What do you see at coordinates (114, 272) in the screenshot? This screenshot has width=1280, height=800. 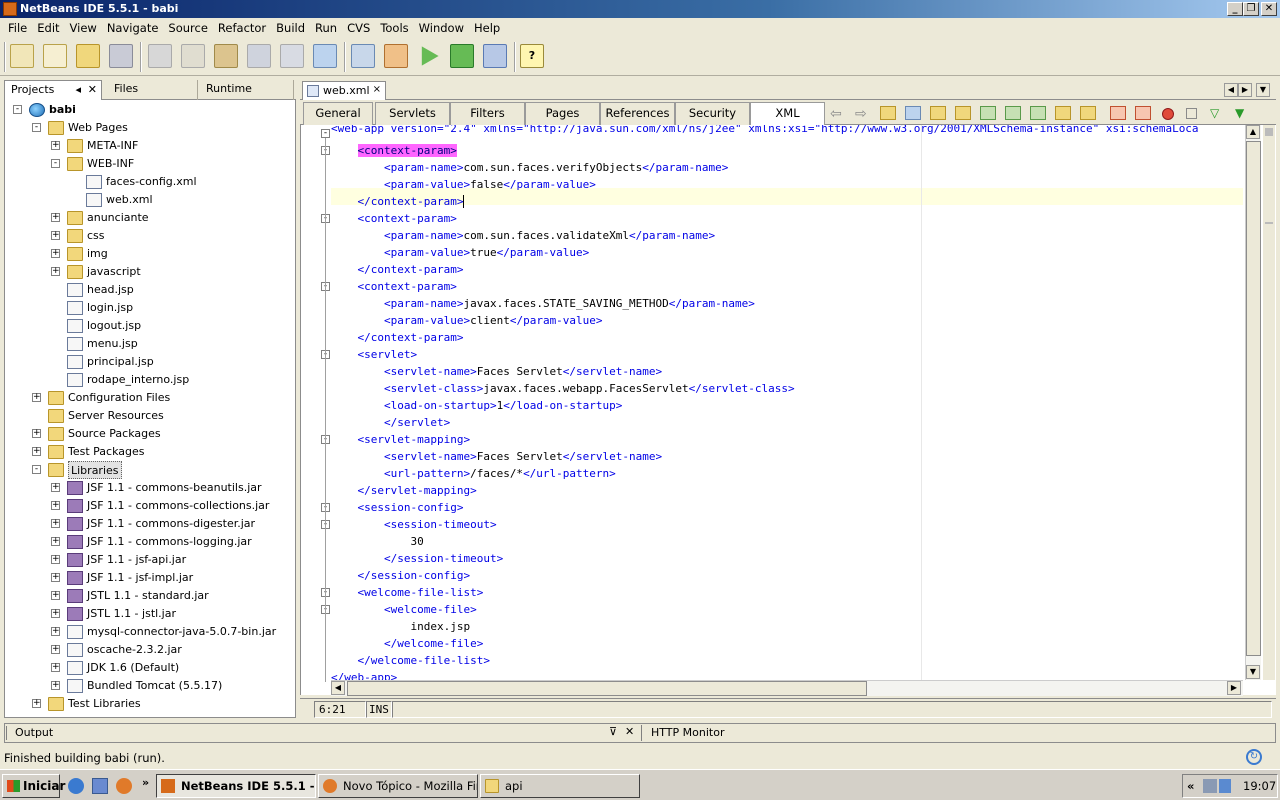 I see `tree-node-label: javascript` at bounding box center [114, 272].